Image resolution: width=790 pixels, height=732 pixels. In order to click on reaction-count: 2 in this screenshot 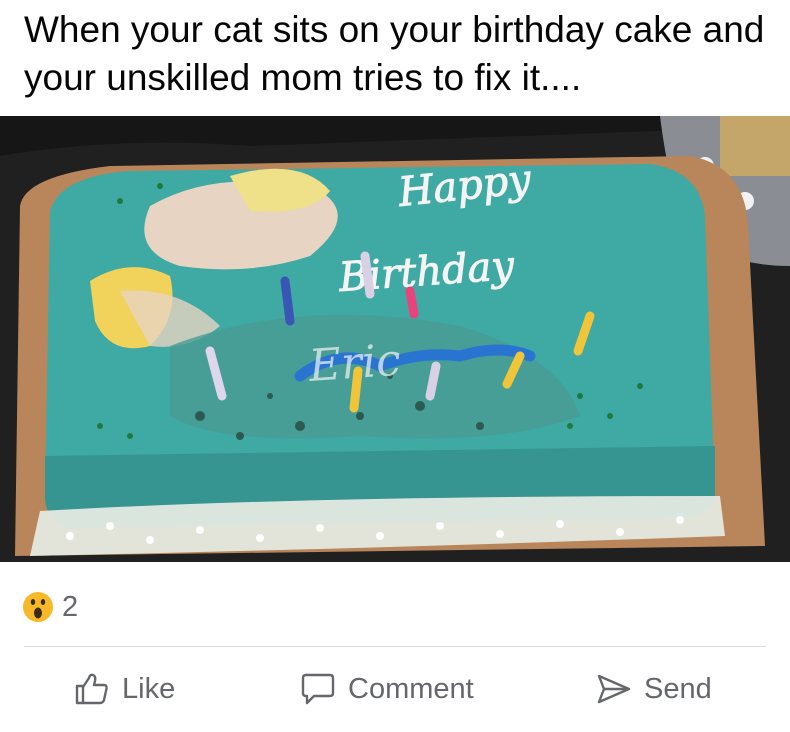, I will do `click(70, 606)`.